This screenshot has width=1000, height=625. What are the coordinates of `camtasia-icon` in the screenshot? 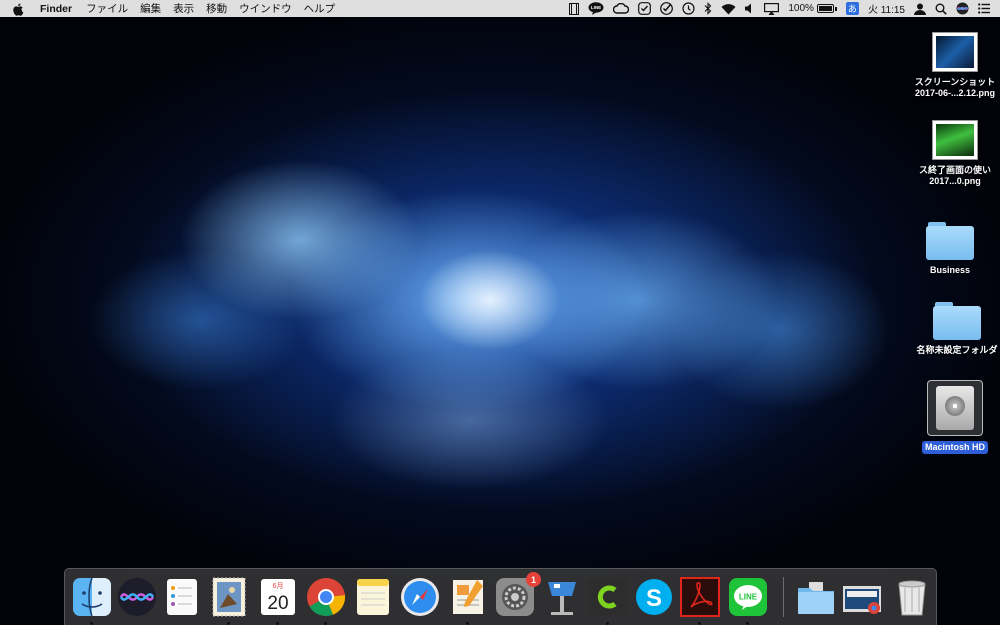 It's located at (608, 597).